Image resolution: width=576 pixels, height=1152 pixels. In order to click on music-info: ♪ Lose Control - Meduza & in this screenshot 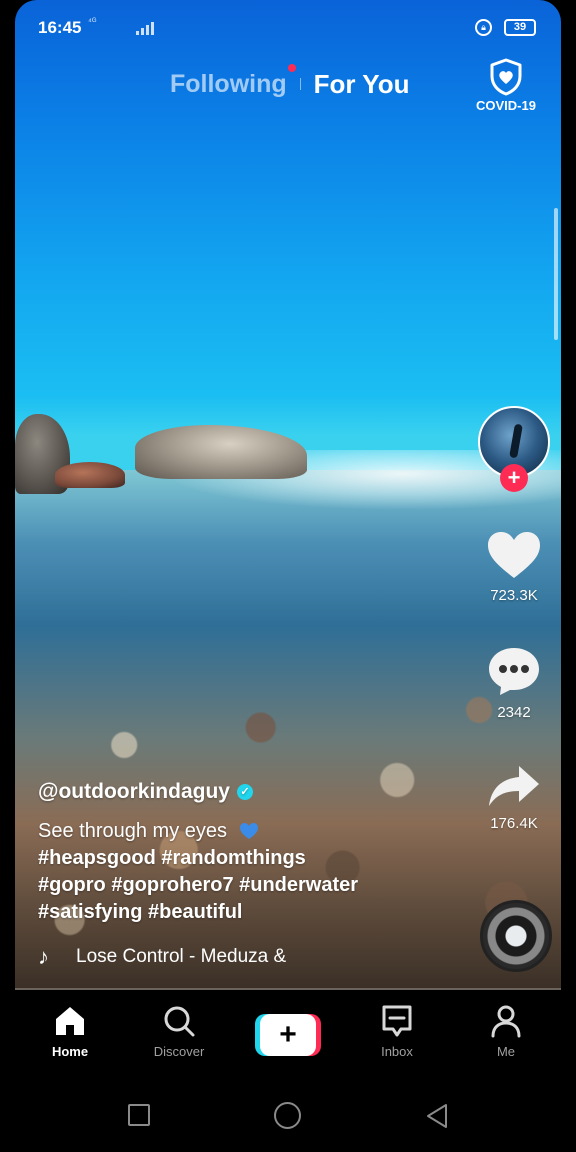, I will do `click(162, 957)`.